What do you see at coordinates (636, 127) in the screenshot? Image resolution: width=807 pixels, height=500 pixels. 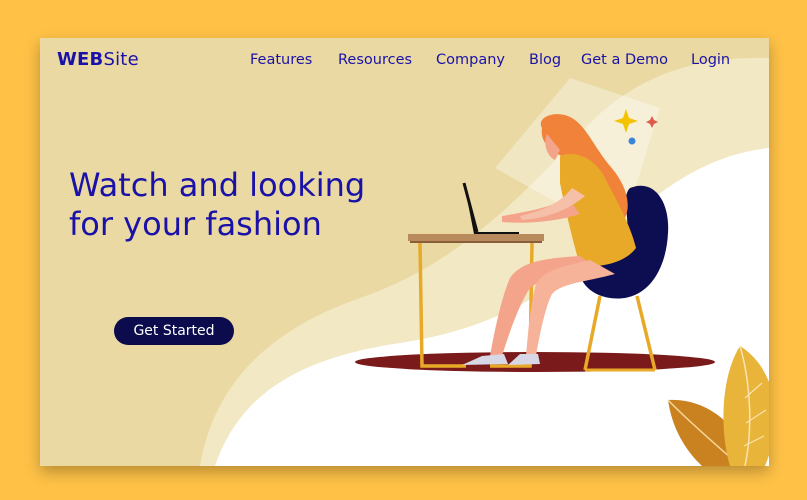 I see `sparkle-icon` at bounding box center [636, 127].